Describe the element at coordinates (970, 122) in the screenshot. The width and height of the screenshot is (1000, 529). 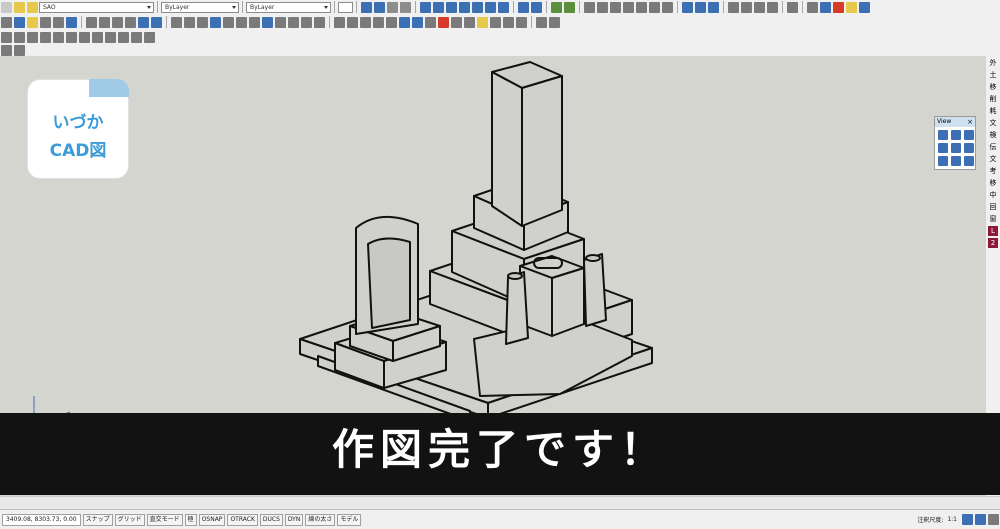
I see `close-icon: ×` at that location.